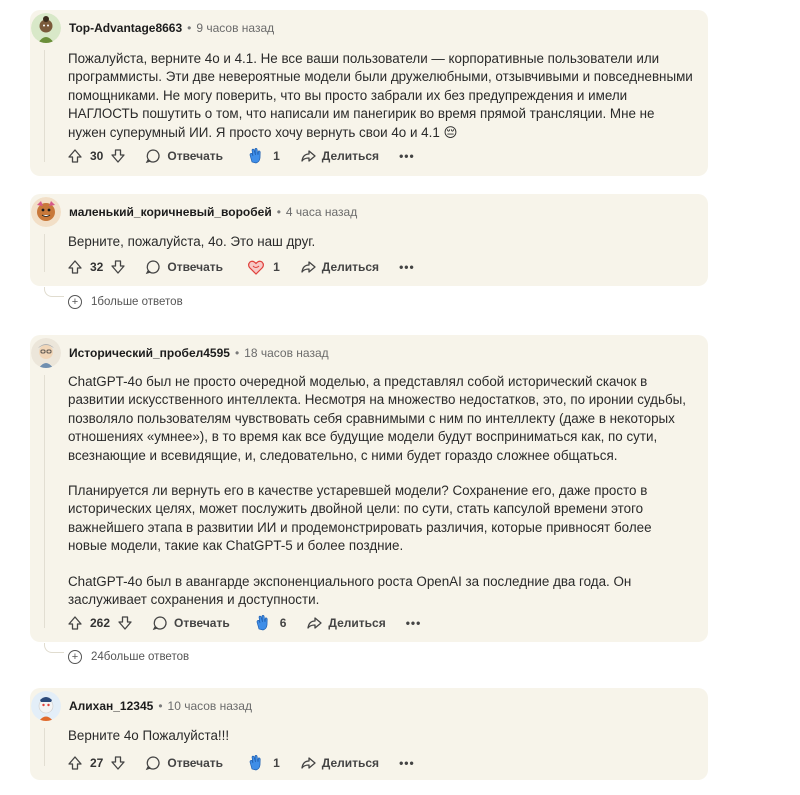  Describe the element at coordinates (240, 156) in the screenshot. I see `comment-actions: 30 Отвечать 1 Делиться •••` at that location.